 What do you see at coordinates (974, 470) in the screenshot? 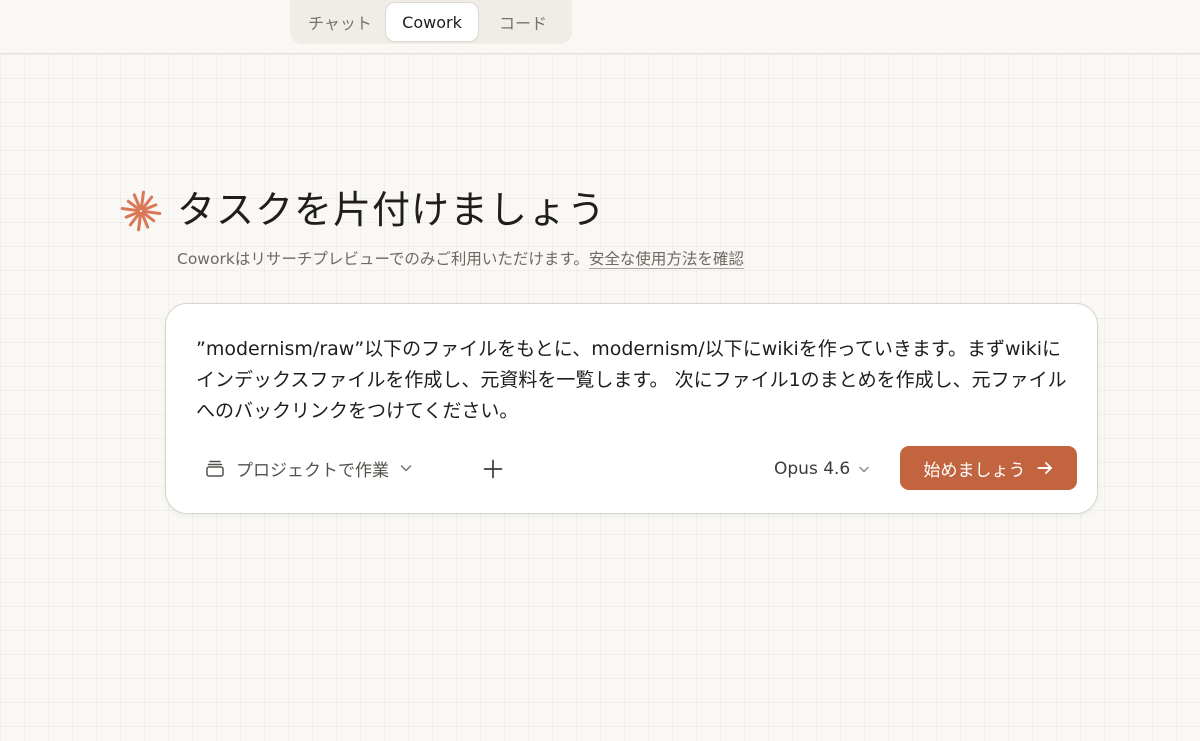
I see `start-button-label: 始めましょう` at bounding box center [974, 470].